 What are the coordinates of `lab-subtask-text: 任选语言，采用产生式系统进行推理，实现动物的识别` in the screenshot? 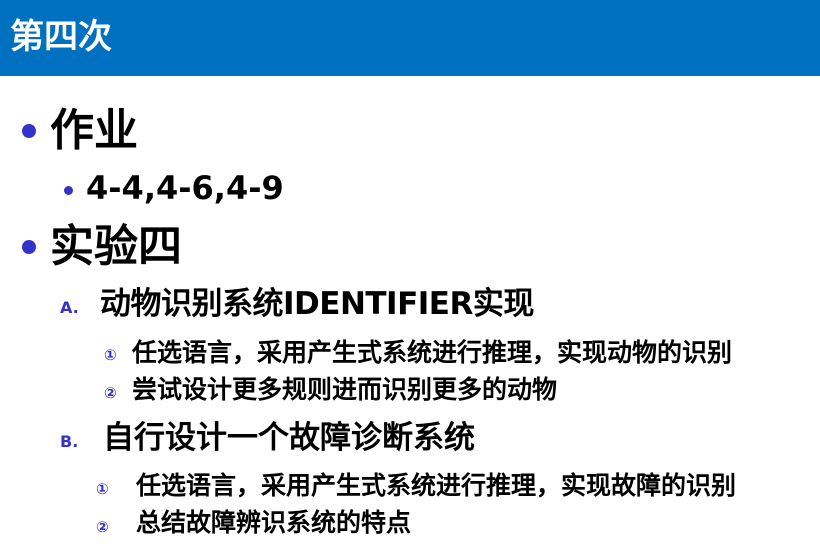 It's located at (432, 352).